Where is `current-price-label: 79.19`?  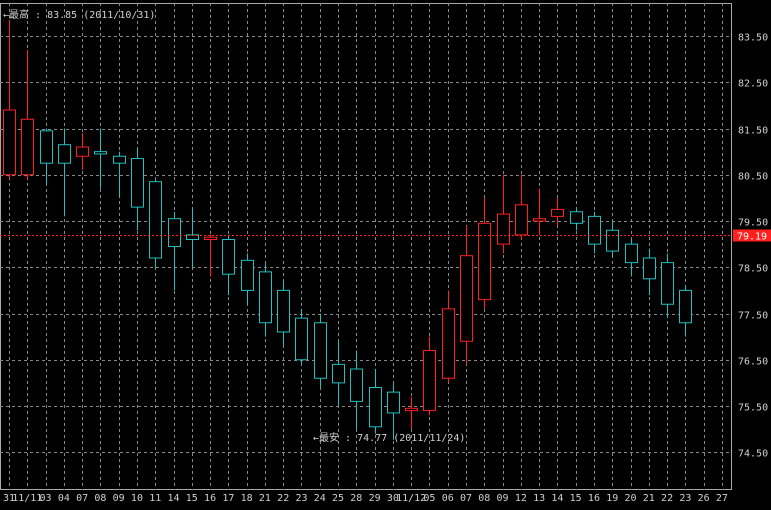
current-price-label: 79.19 is located at coordinates (752, 237).